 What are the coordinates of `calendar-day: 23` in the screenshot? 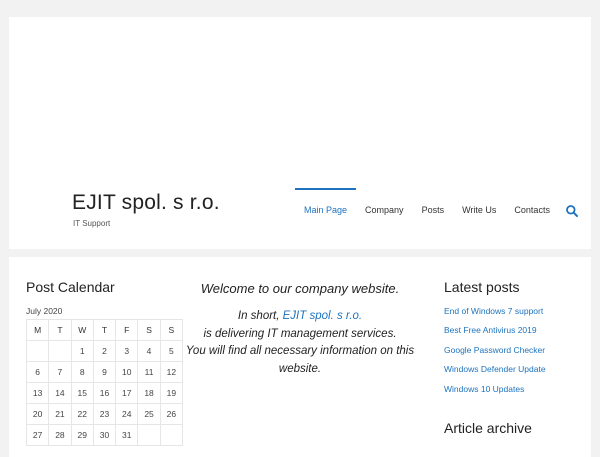 It's located at (104, 414).